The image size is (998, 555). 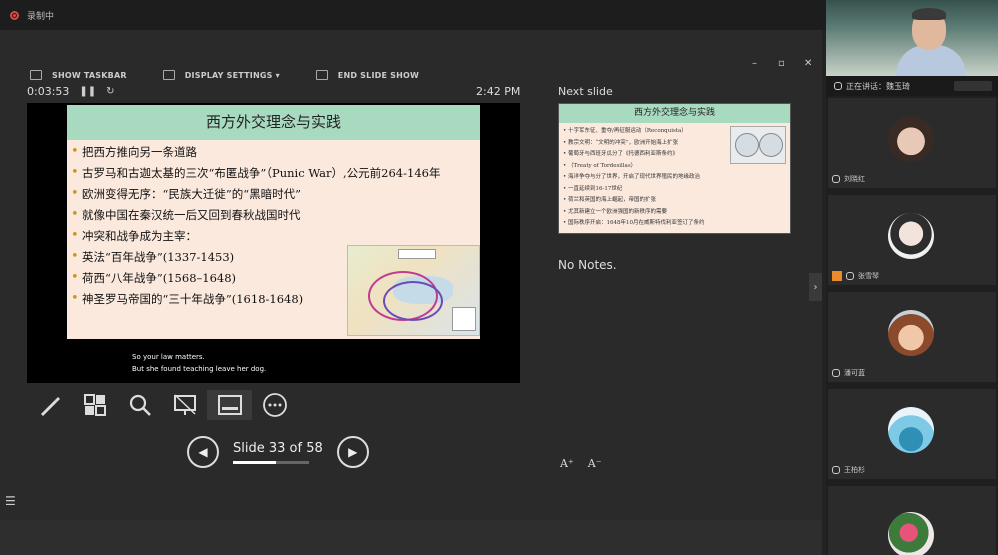 What do you see at coordinates (634, 223) in the screenshot?
I see `next-line: • 国际秩序开启：1648年10月在威斯特伐利亚签订了条约` at bounding box center [634, 223].